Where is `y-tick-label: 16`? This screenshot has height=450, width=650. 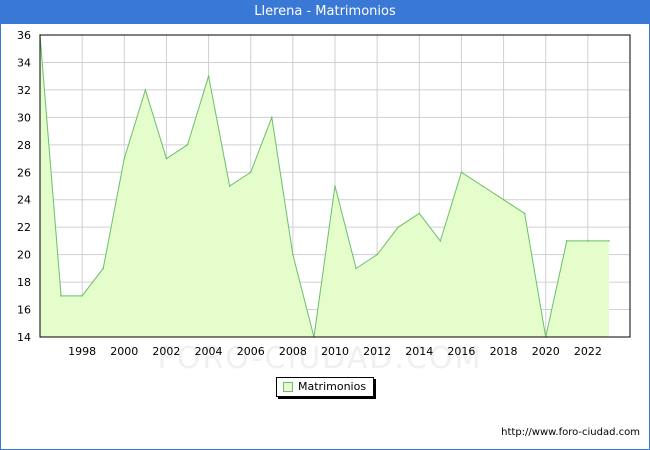 y-tick-label: 16 is located at coordinates (24, 310).